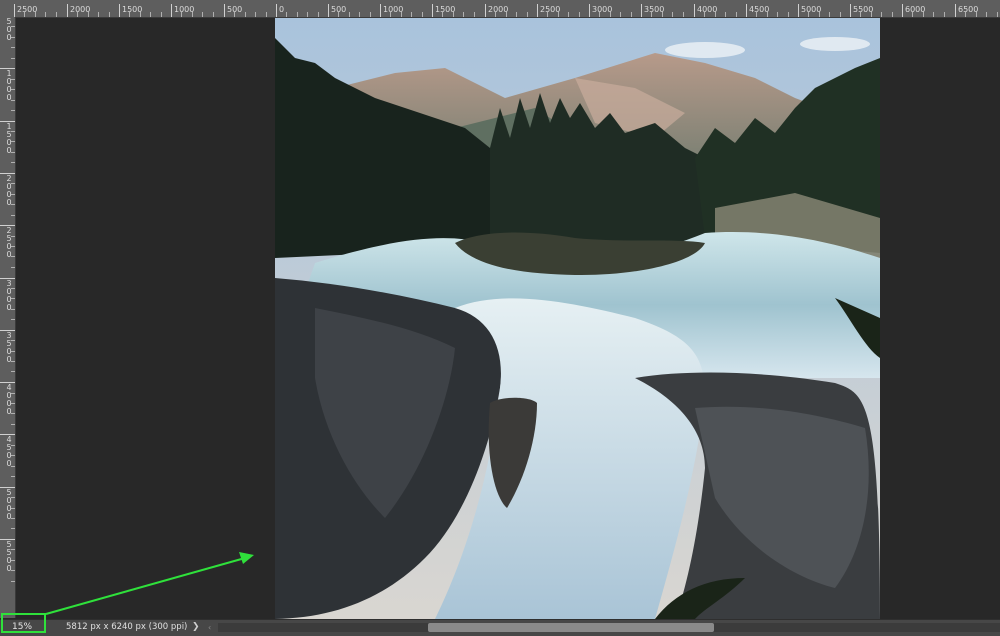  What do you see at coordinates (9, 347) in the screenshot?
I see `ruler-label: 3500` at bounding box center [9, 347].